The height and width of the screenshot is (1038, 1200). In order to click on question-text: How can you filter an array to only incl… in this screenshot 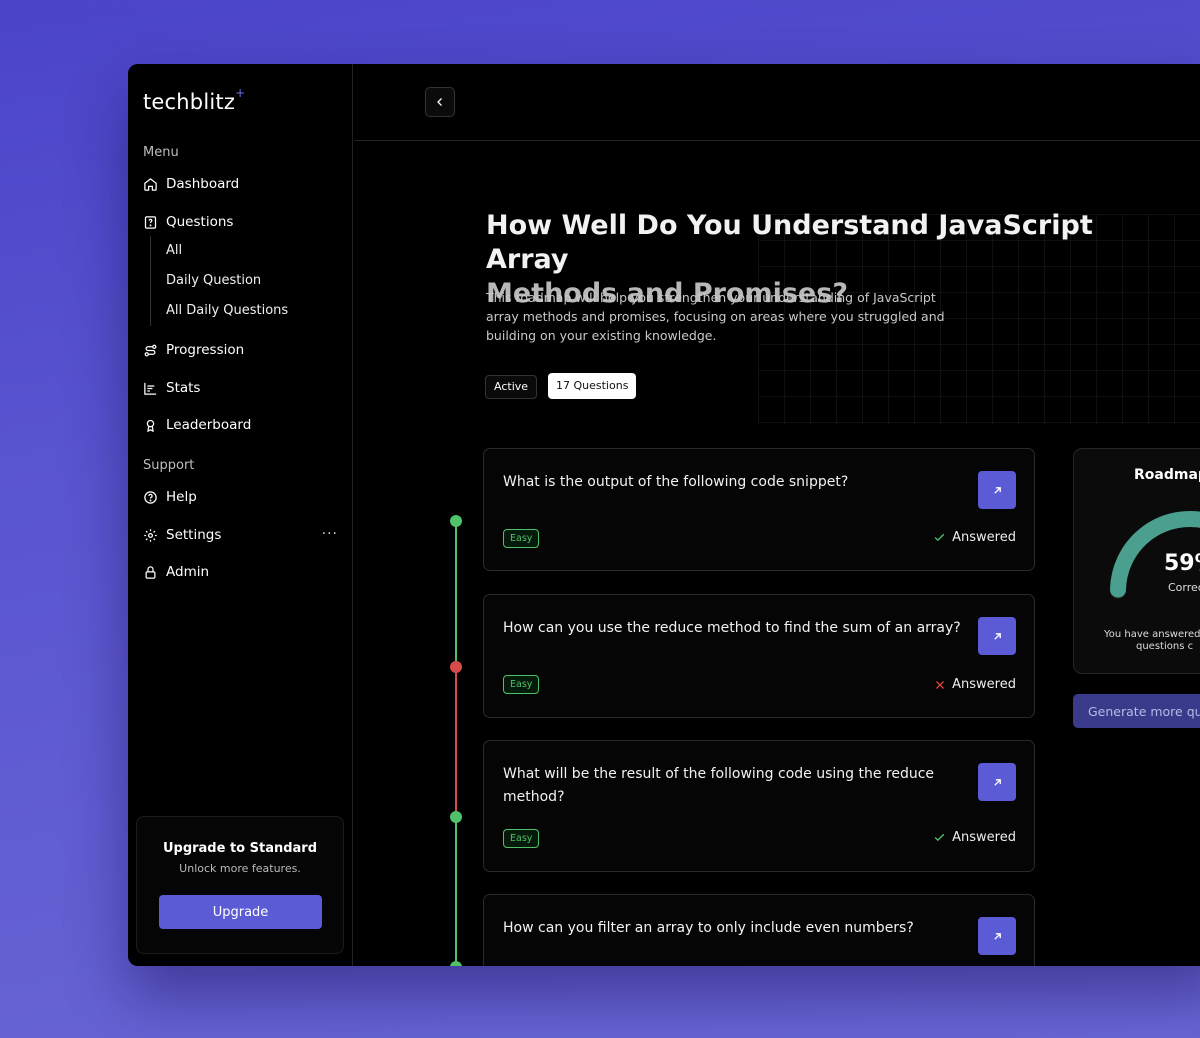, I will do `click(708, 928)`.